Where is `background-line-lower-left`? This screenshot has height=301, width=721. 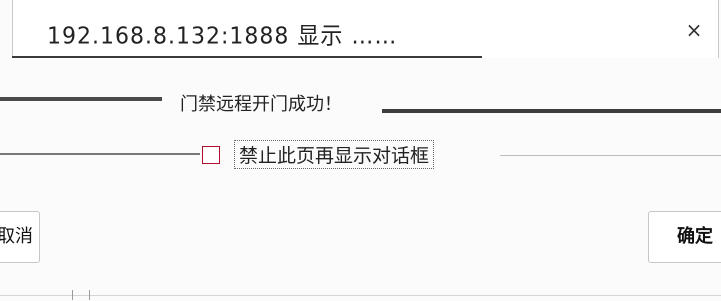 background-line-lower-left is located at coordinates (100, 154).